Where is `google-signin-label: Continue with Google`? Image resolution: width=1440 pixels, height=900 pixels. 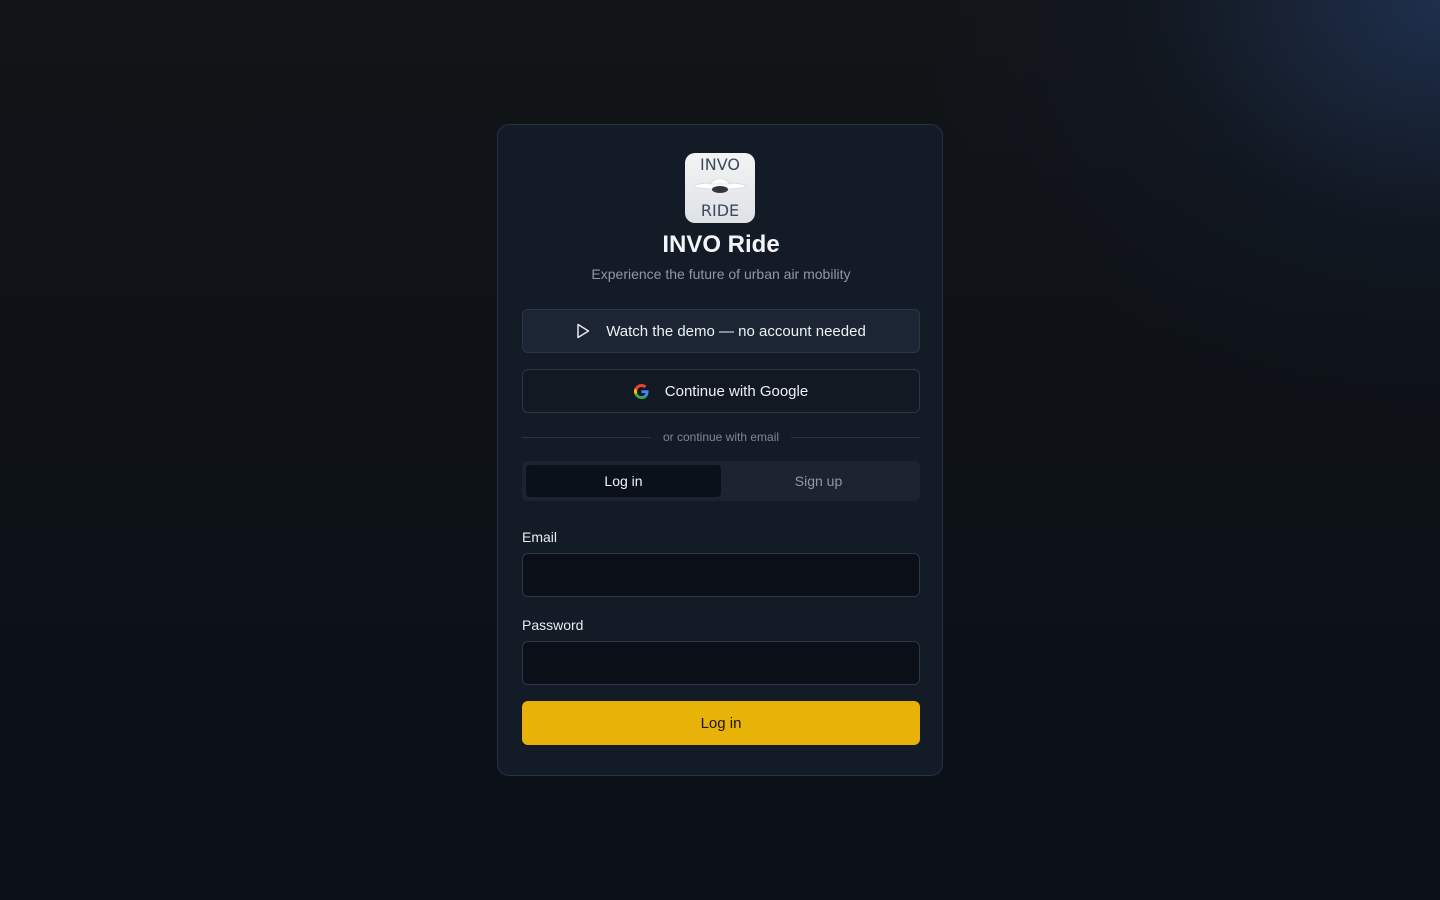
google-signin-label: Continue with Google is located at coordinates (736, 391).